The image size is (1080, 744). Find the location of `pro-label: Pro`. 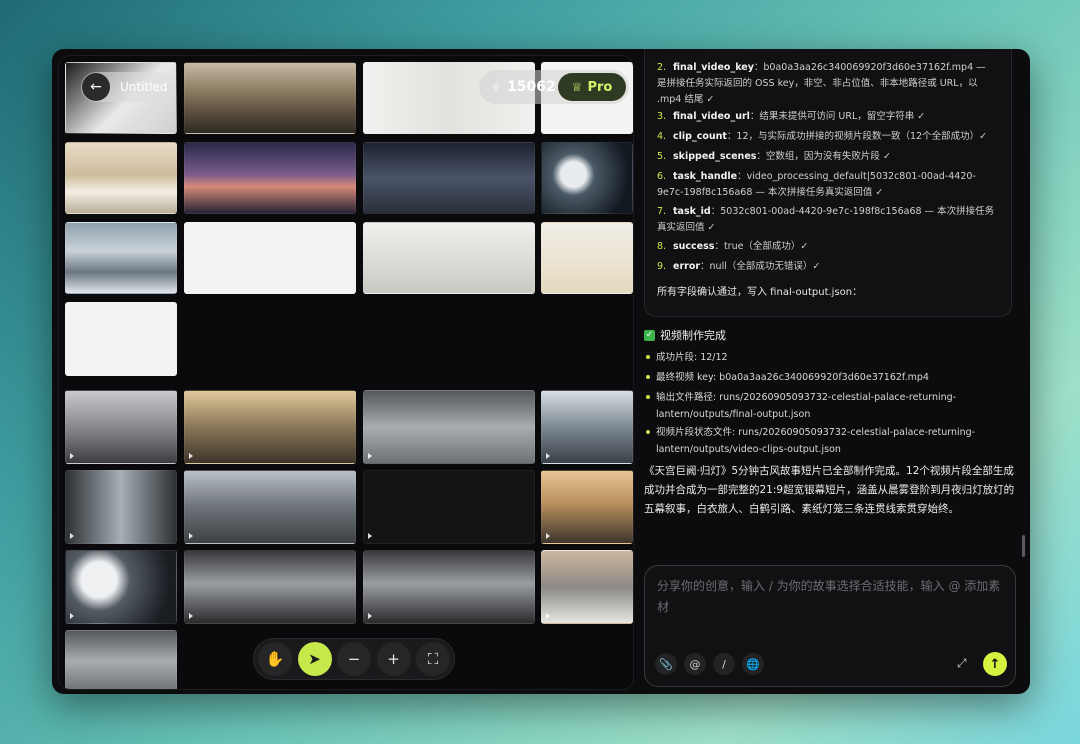

pro-label: Pro is located at coordinates (600, 87).